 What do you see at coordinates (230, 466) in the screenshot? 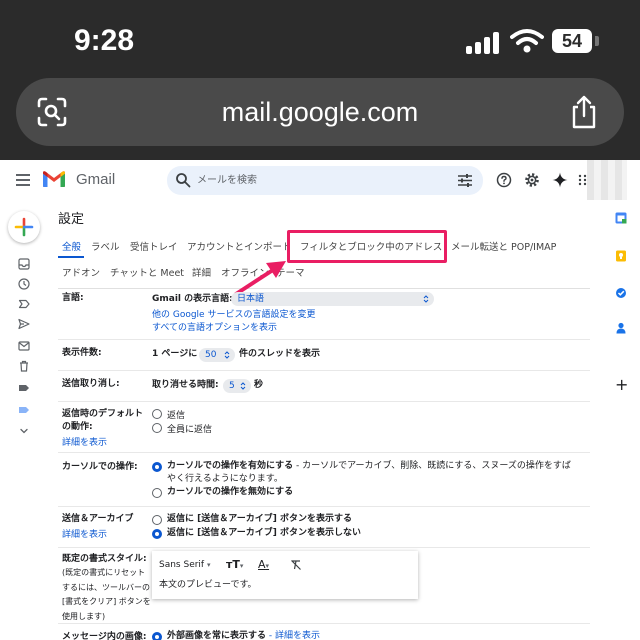
I see `cursor-enable-bold: カーソルでの操作を有効にする` at bounding box center [230, 466].